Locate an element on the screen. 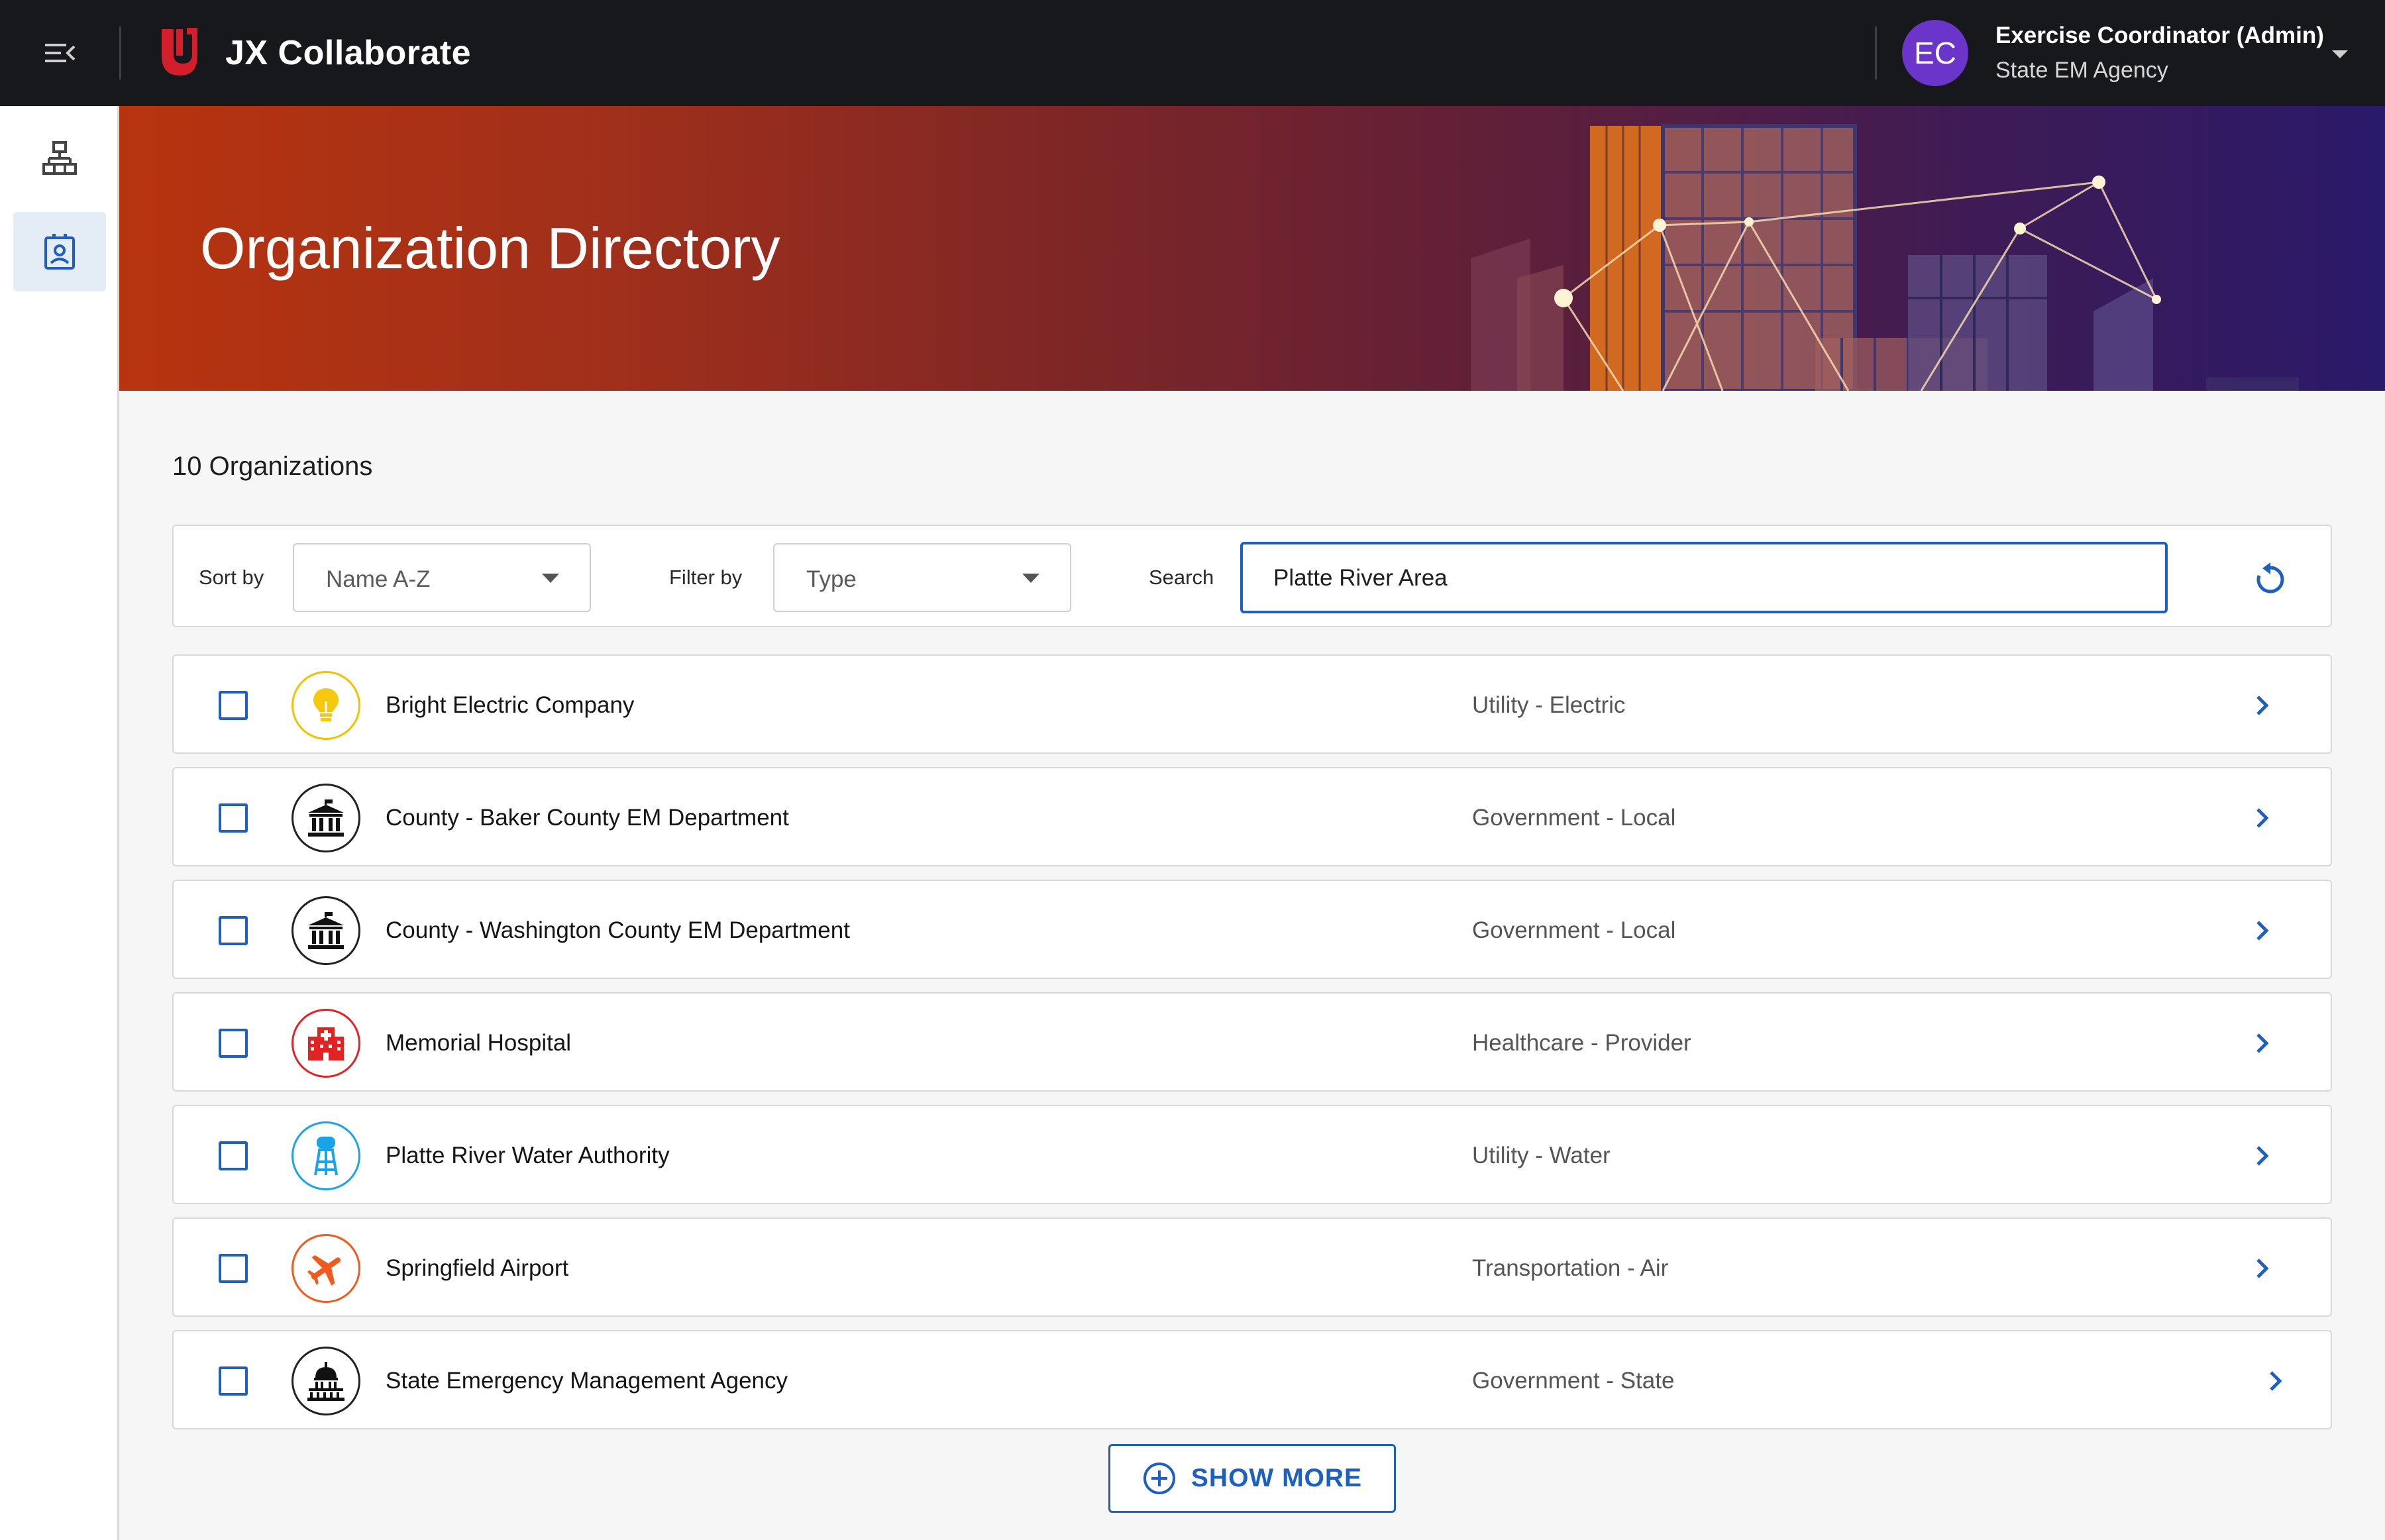  list-item: Memorial Hospital Healthcare - Provider is located at coordinates (1252, 1042).